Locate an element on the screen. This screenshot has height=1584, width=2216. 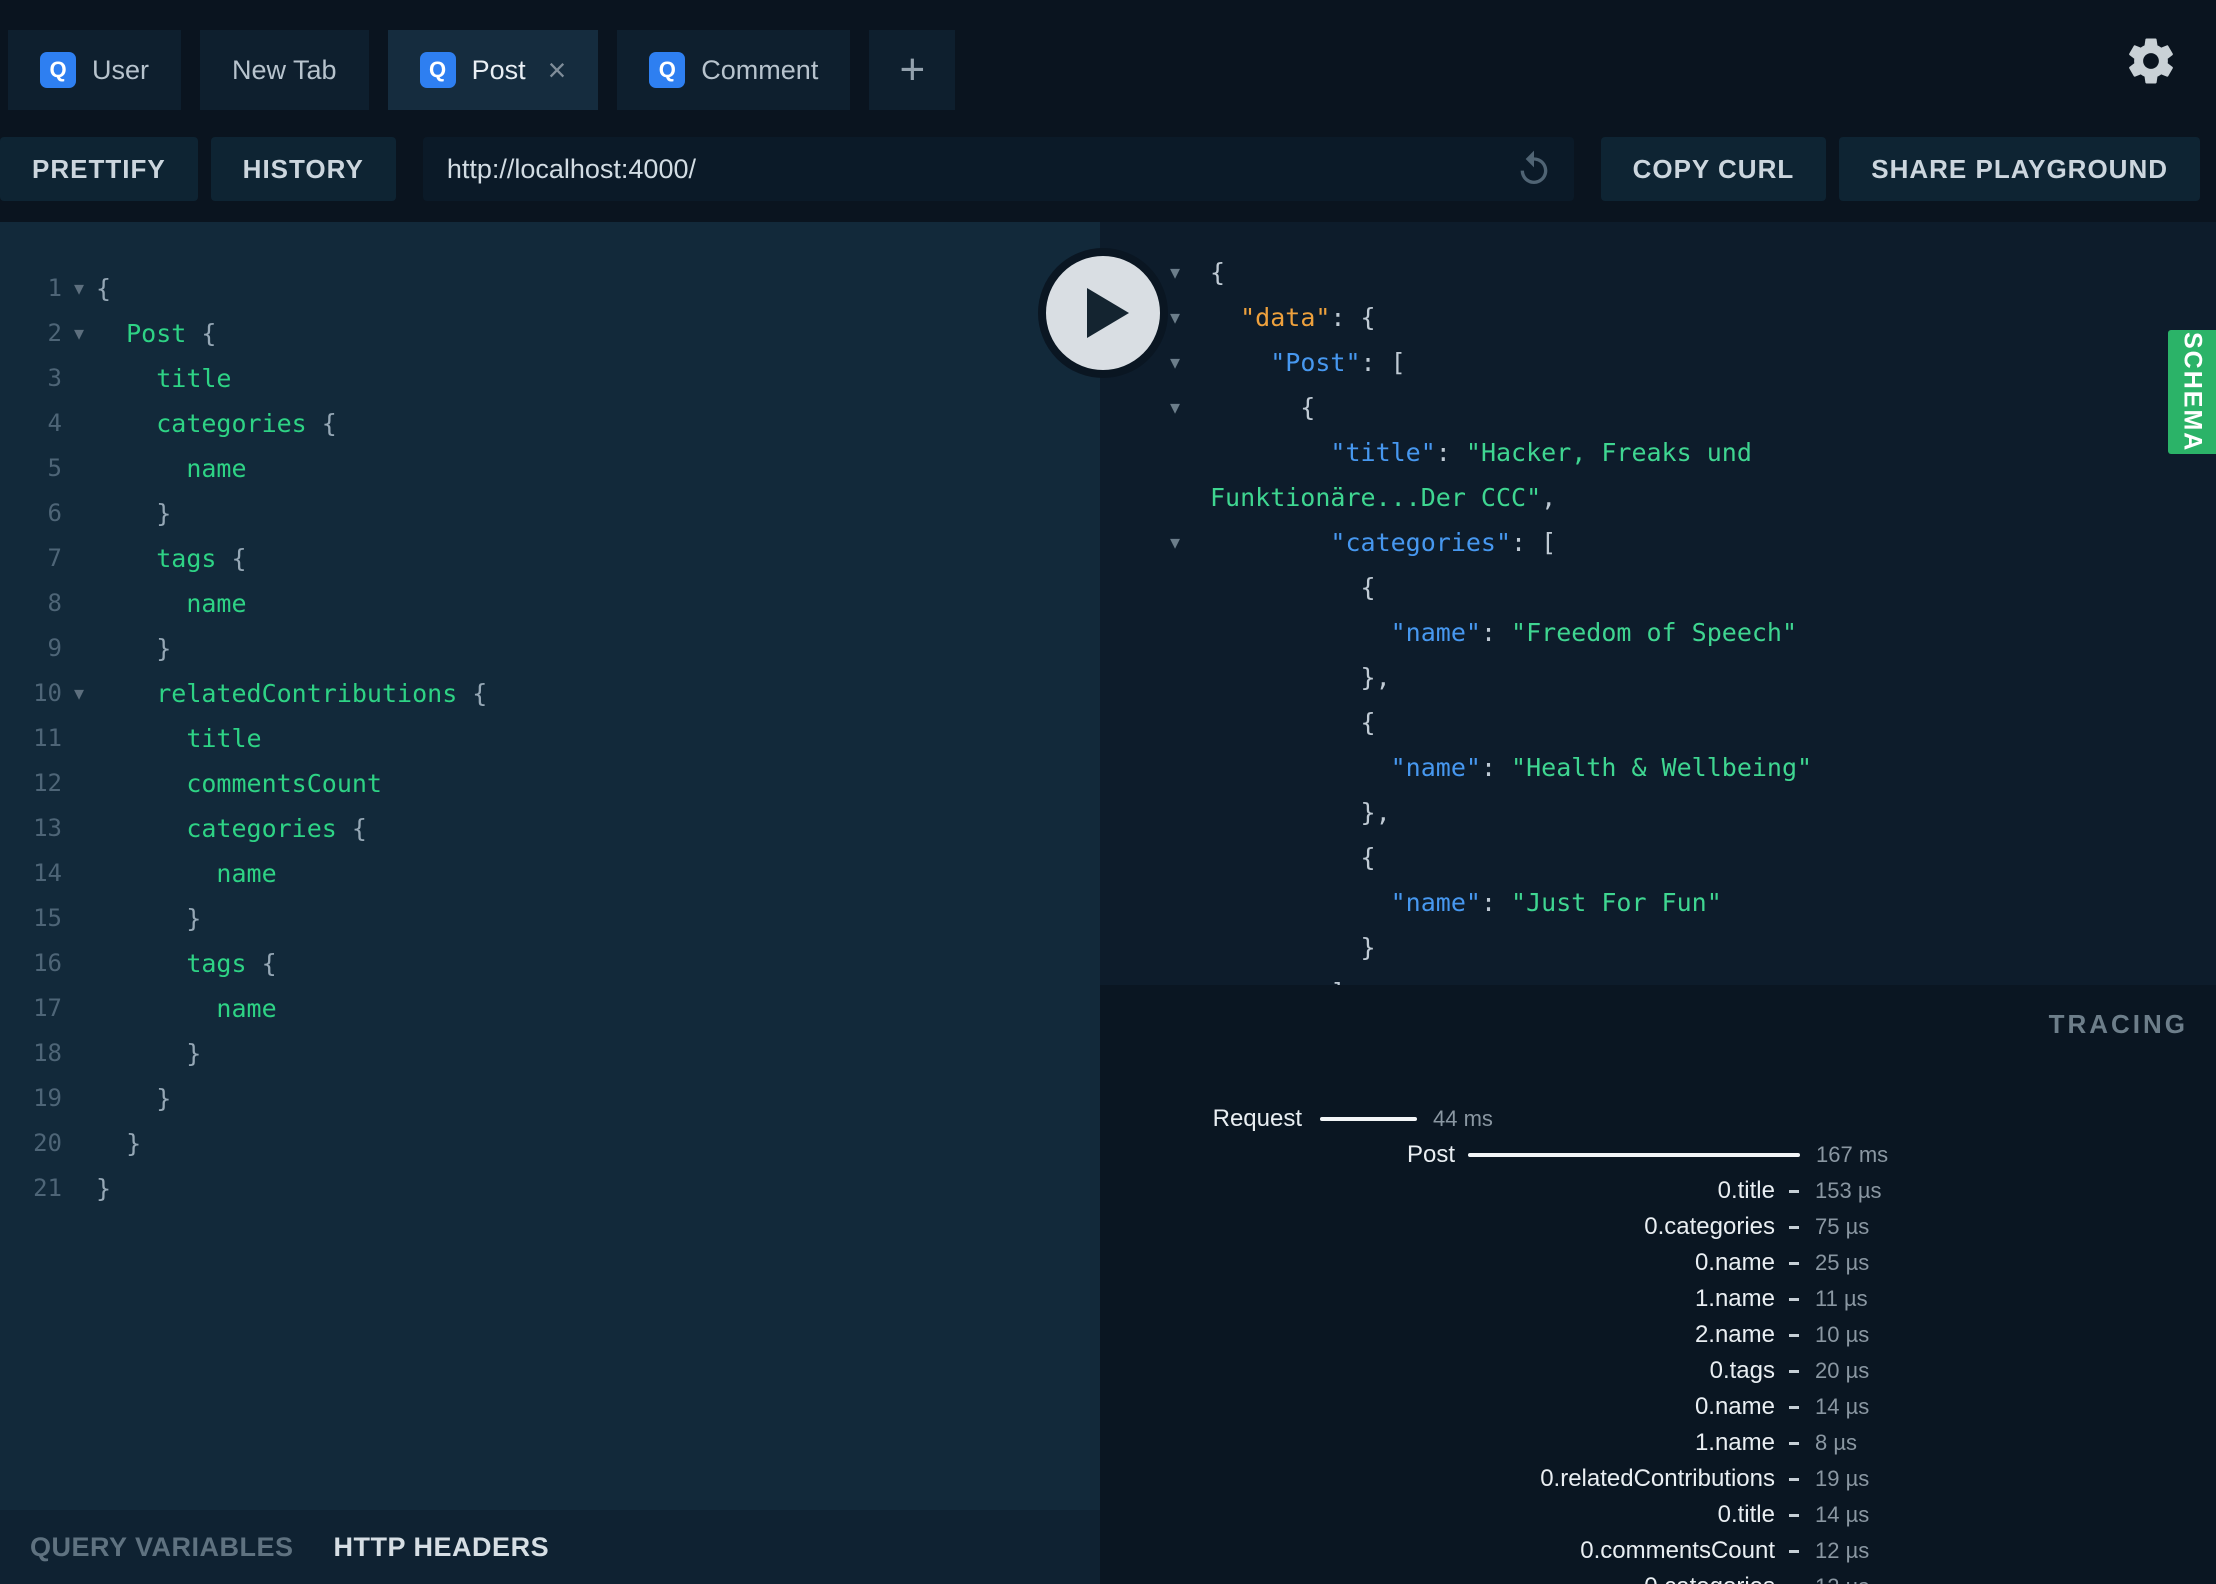
code-text: title is located at coordinates (163, 378).